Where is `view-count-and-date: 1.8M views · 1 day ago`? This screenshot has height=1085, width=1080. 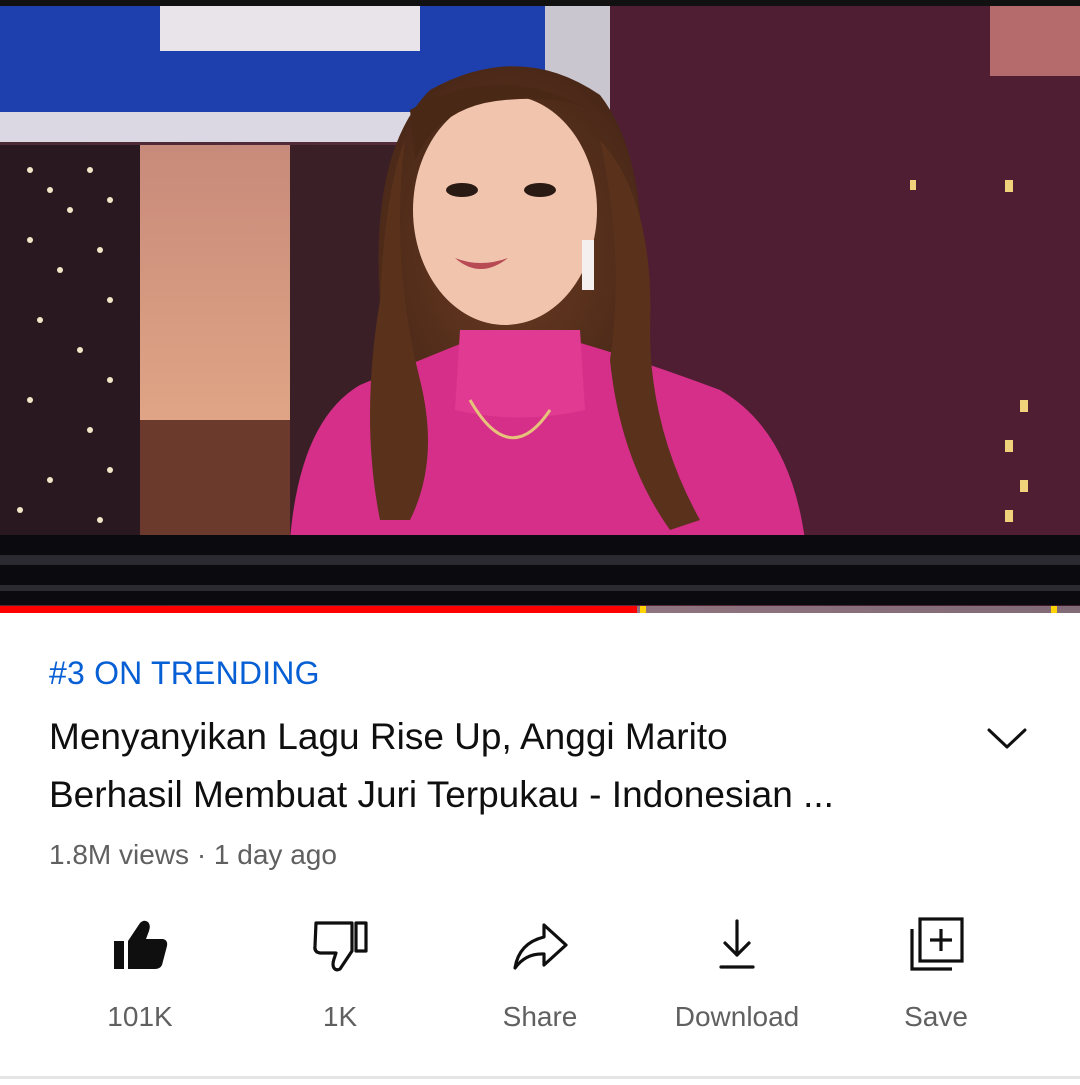
view-count-and-date: 1.8M views · 1 day ago is located at coordinates (193, 854).